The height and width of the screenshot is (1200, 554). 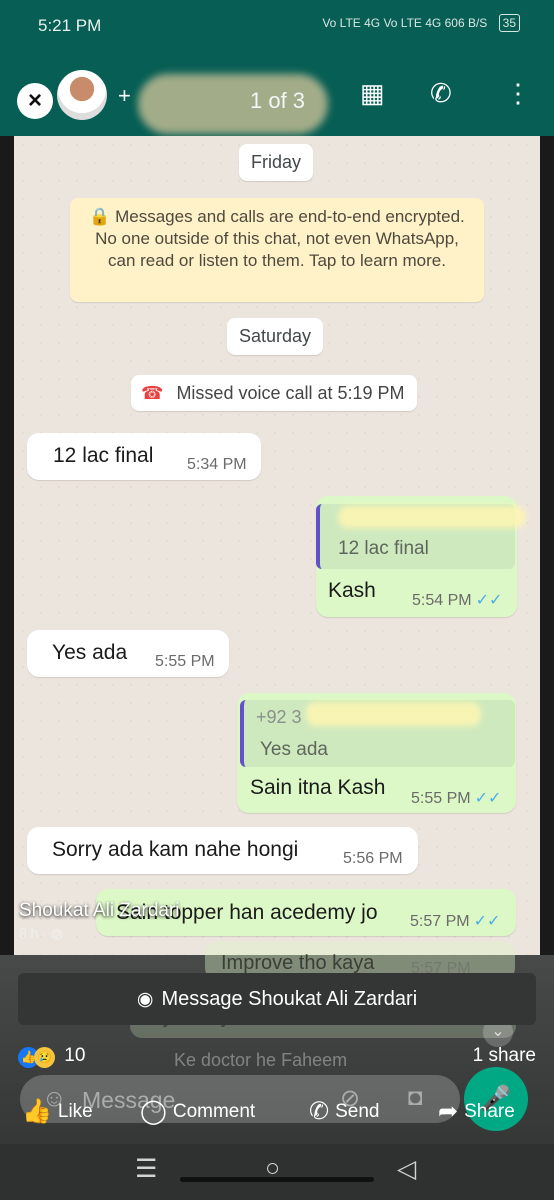 I want to click on message-outgoing: 12 lac final Kash 5:54 PM ✓✓, so click(x=421, y=556).